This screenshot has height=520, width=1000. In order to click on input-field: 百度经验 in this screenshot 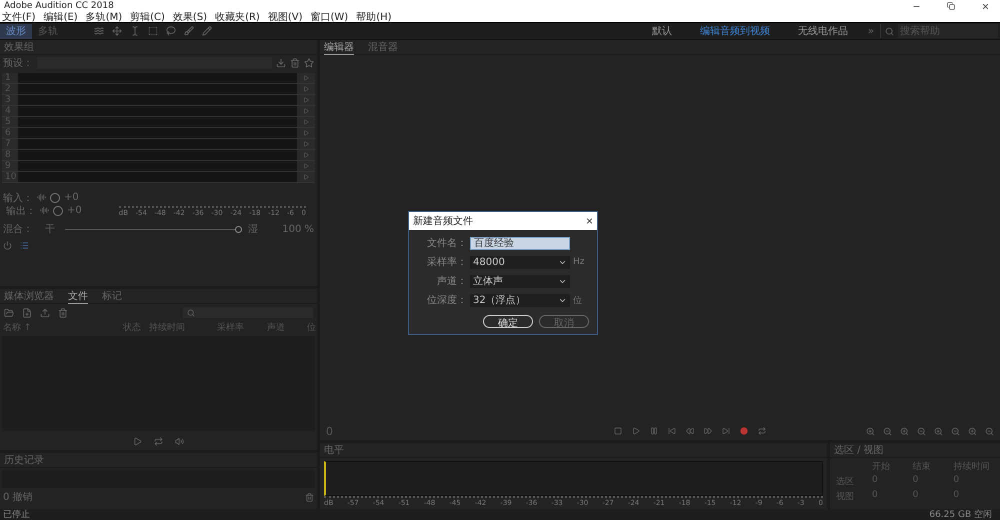, I will do `click(520, 243)`.